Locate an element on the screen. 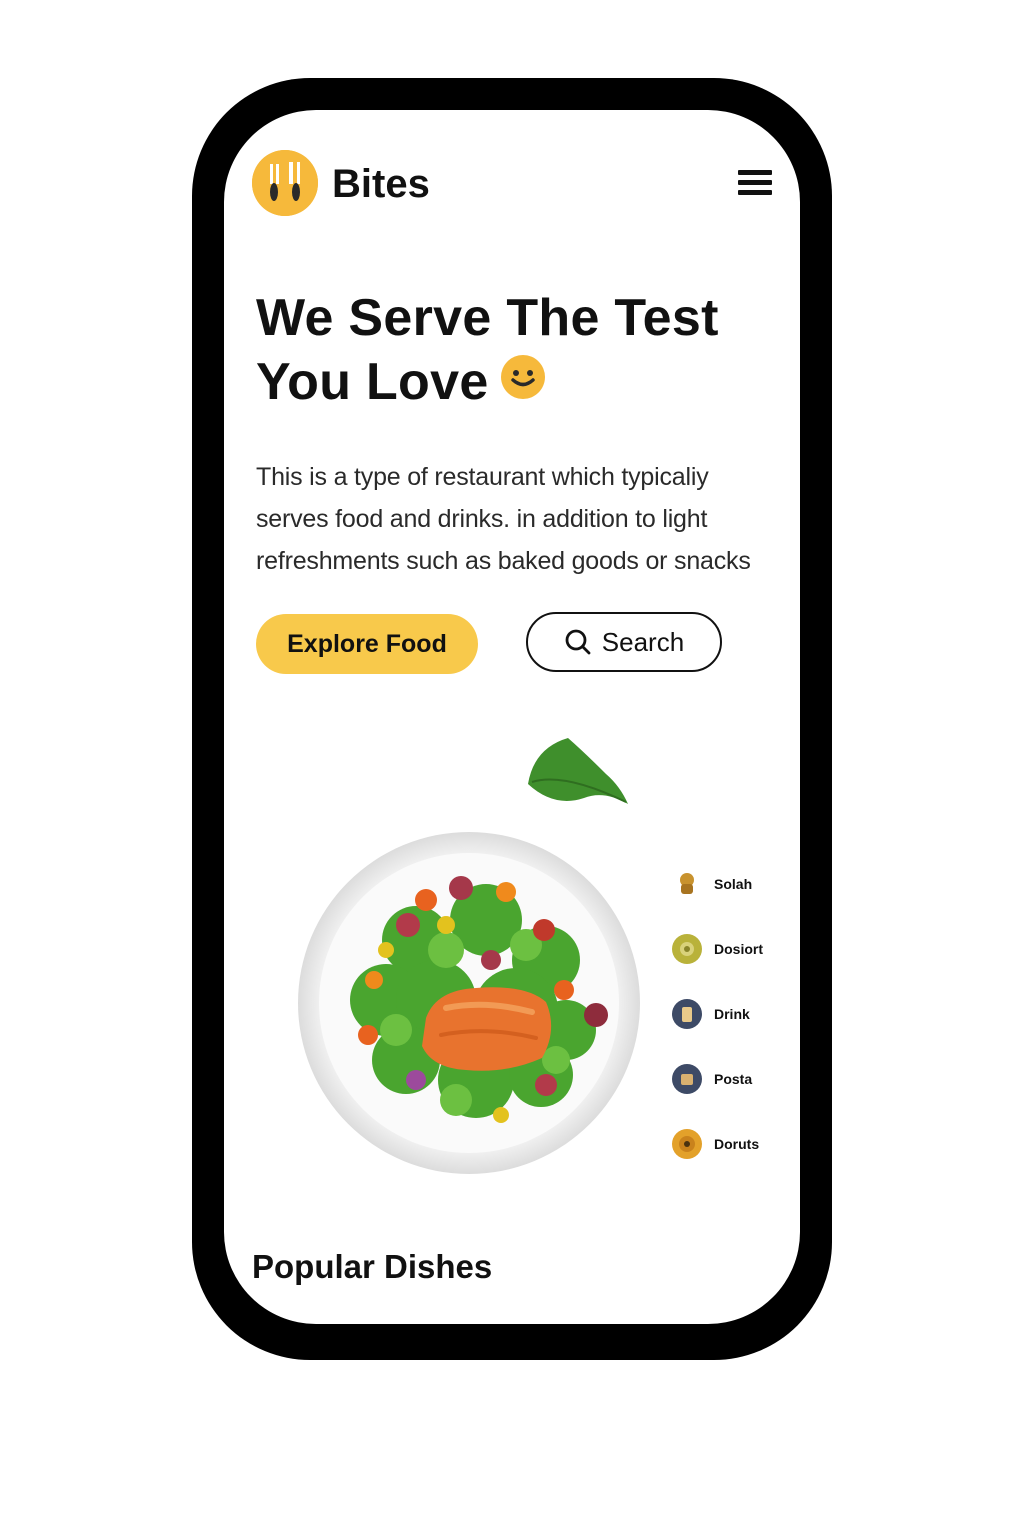  drink-icon is located at coordinates (687, 1014).